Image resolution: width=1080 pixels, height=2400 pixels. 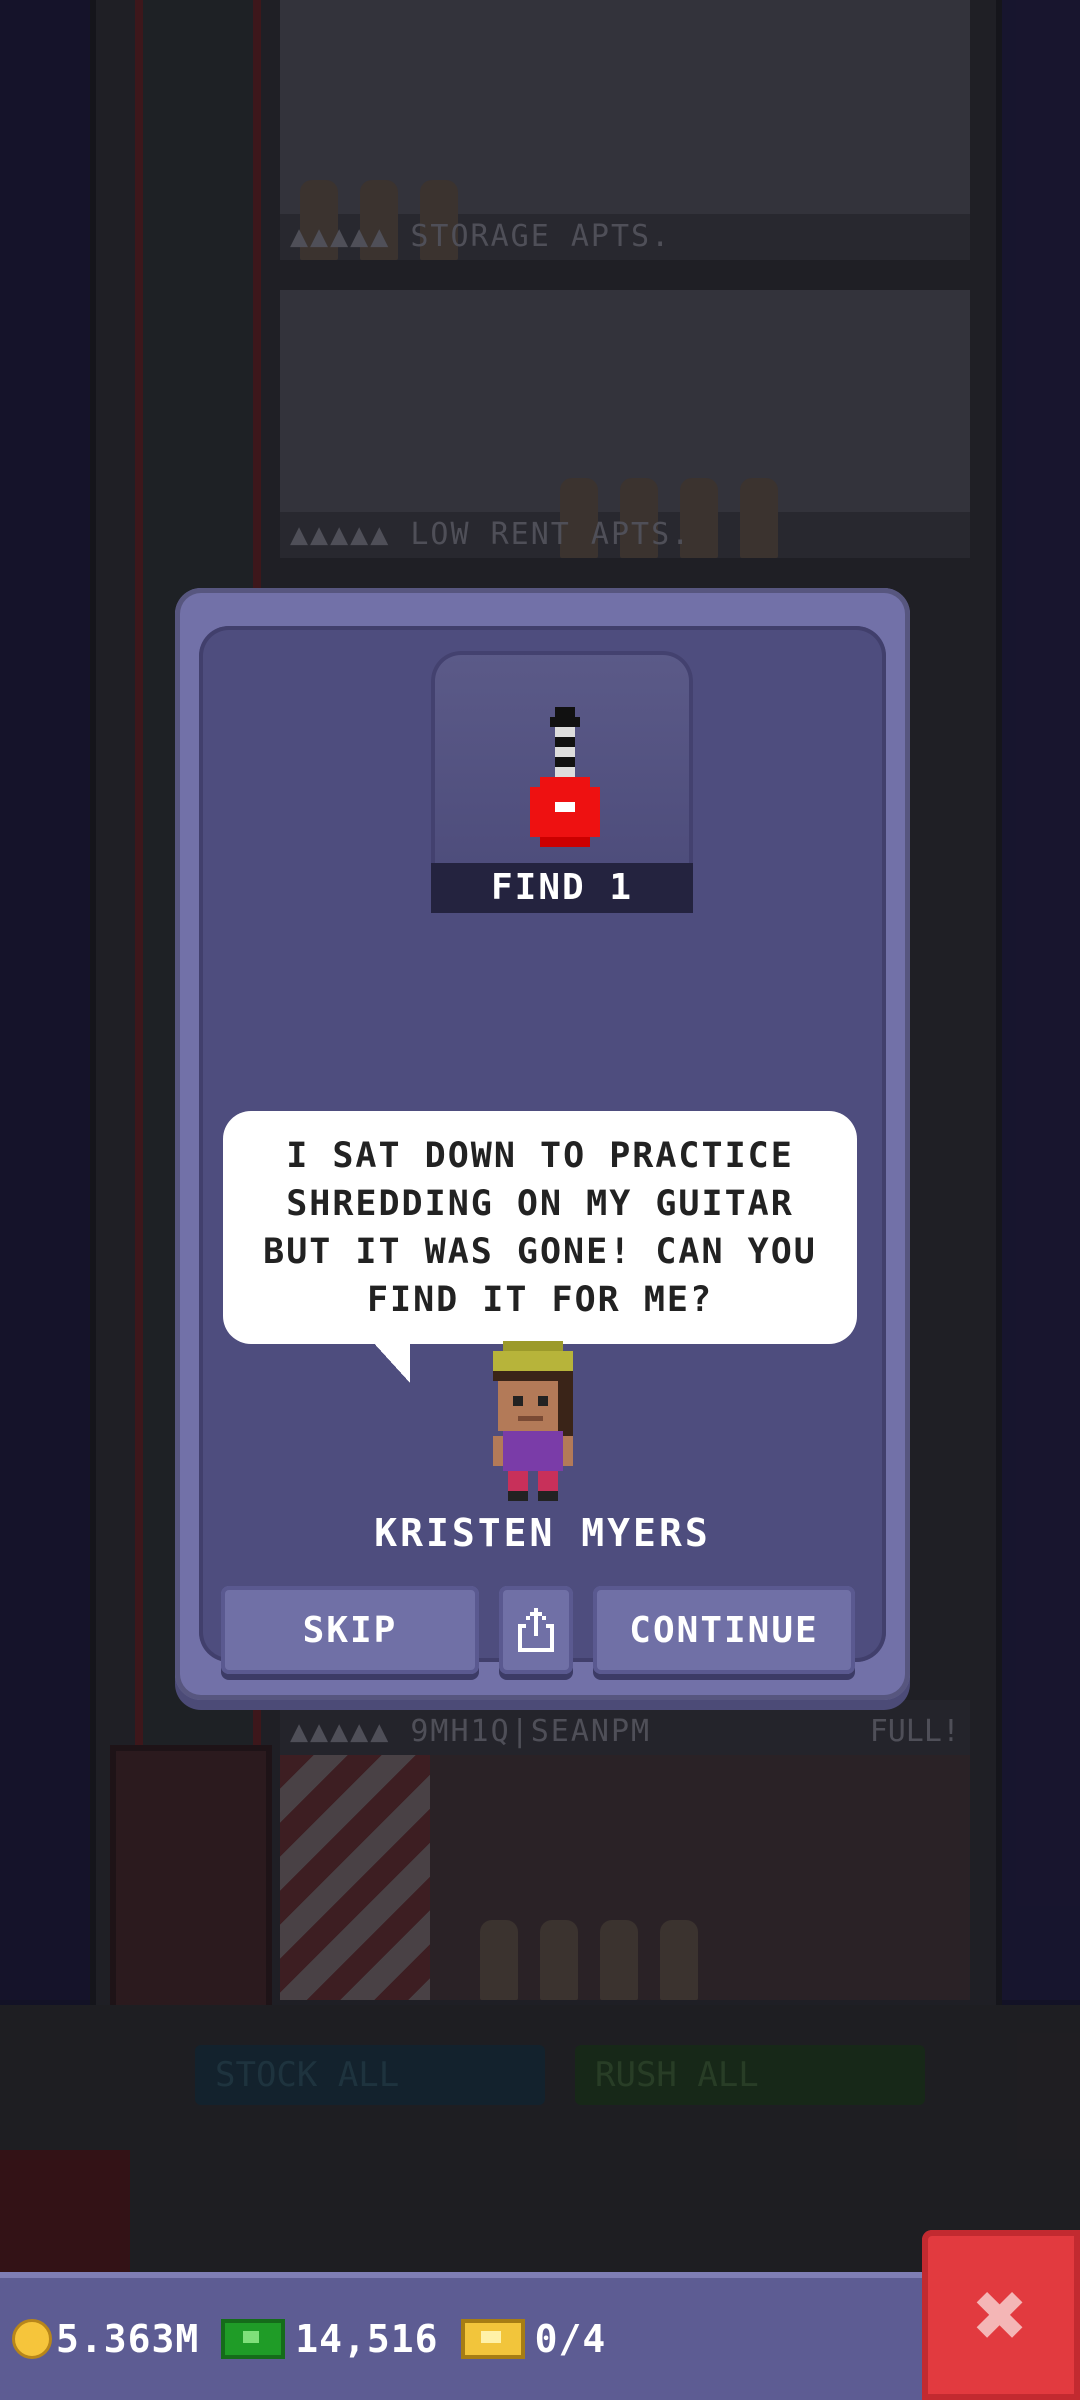 What do you see at coordinates (128, 2339) in the screenshot?
I see `coins-value: 5.363M` at bounding box center [128, 2339].